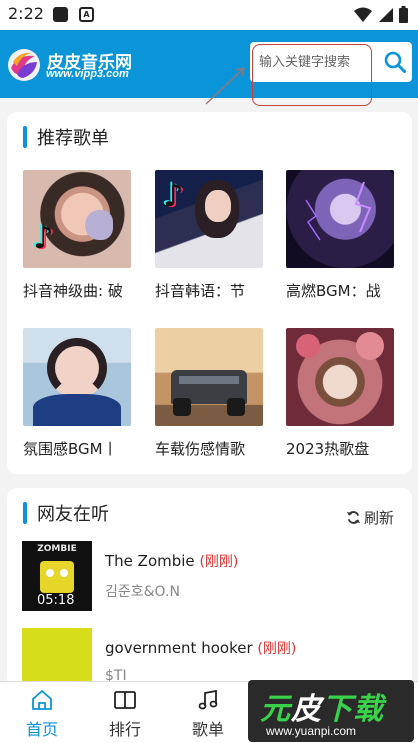 The width and height of the screenshot is (418, 743). I want to click on logo-icon, so click(24, 65).